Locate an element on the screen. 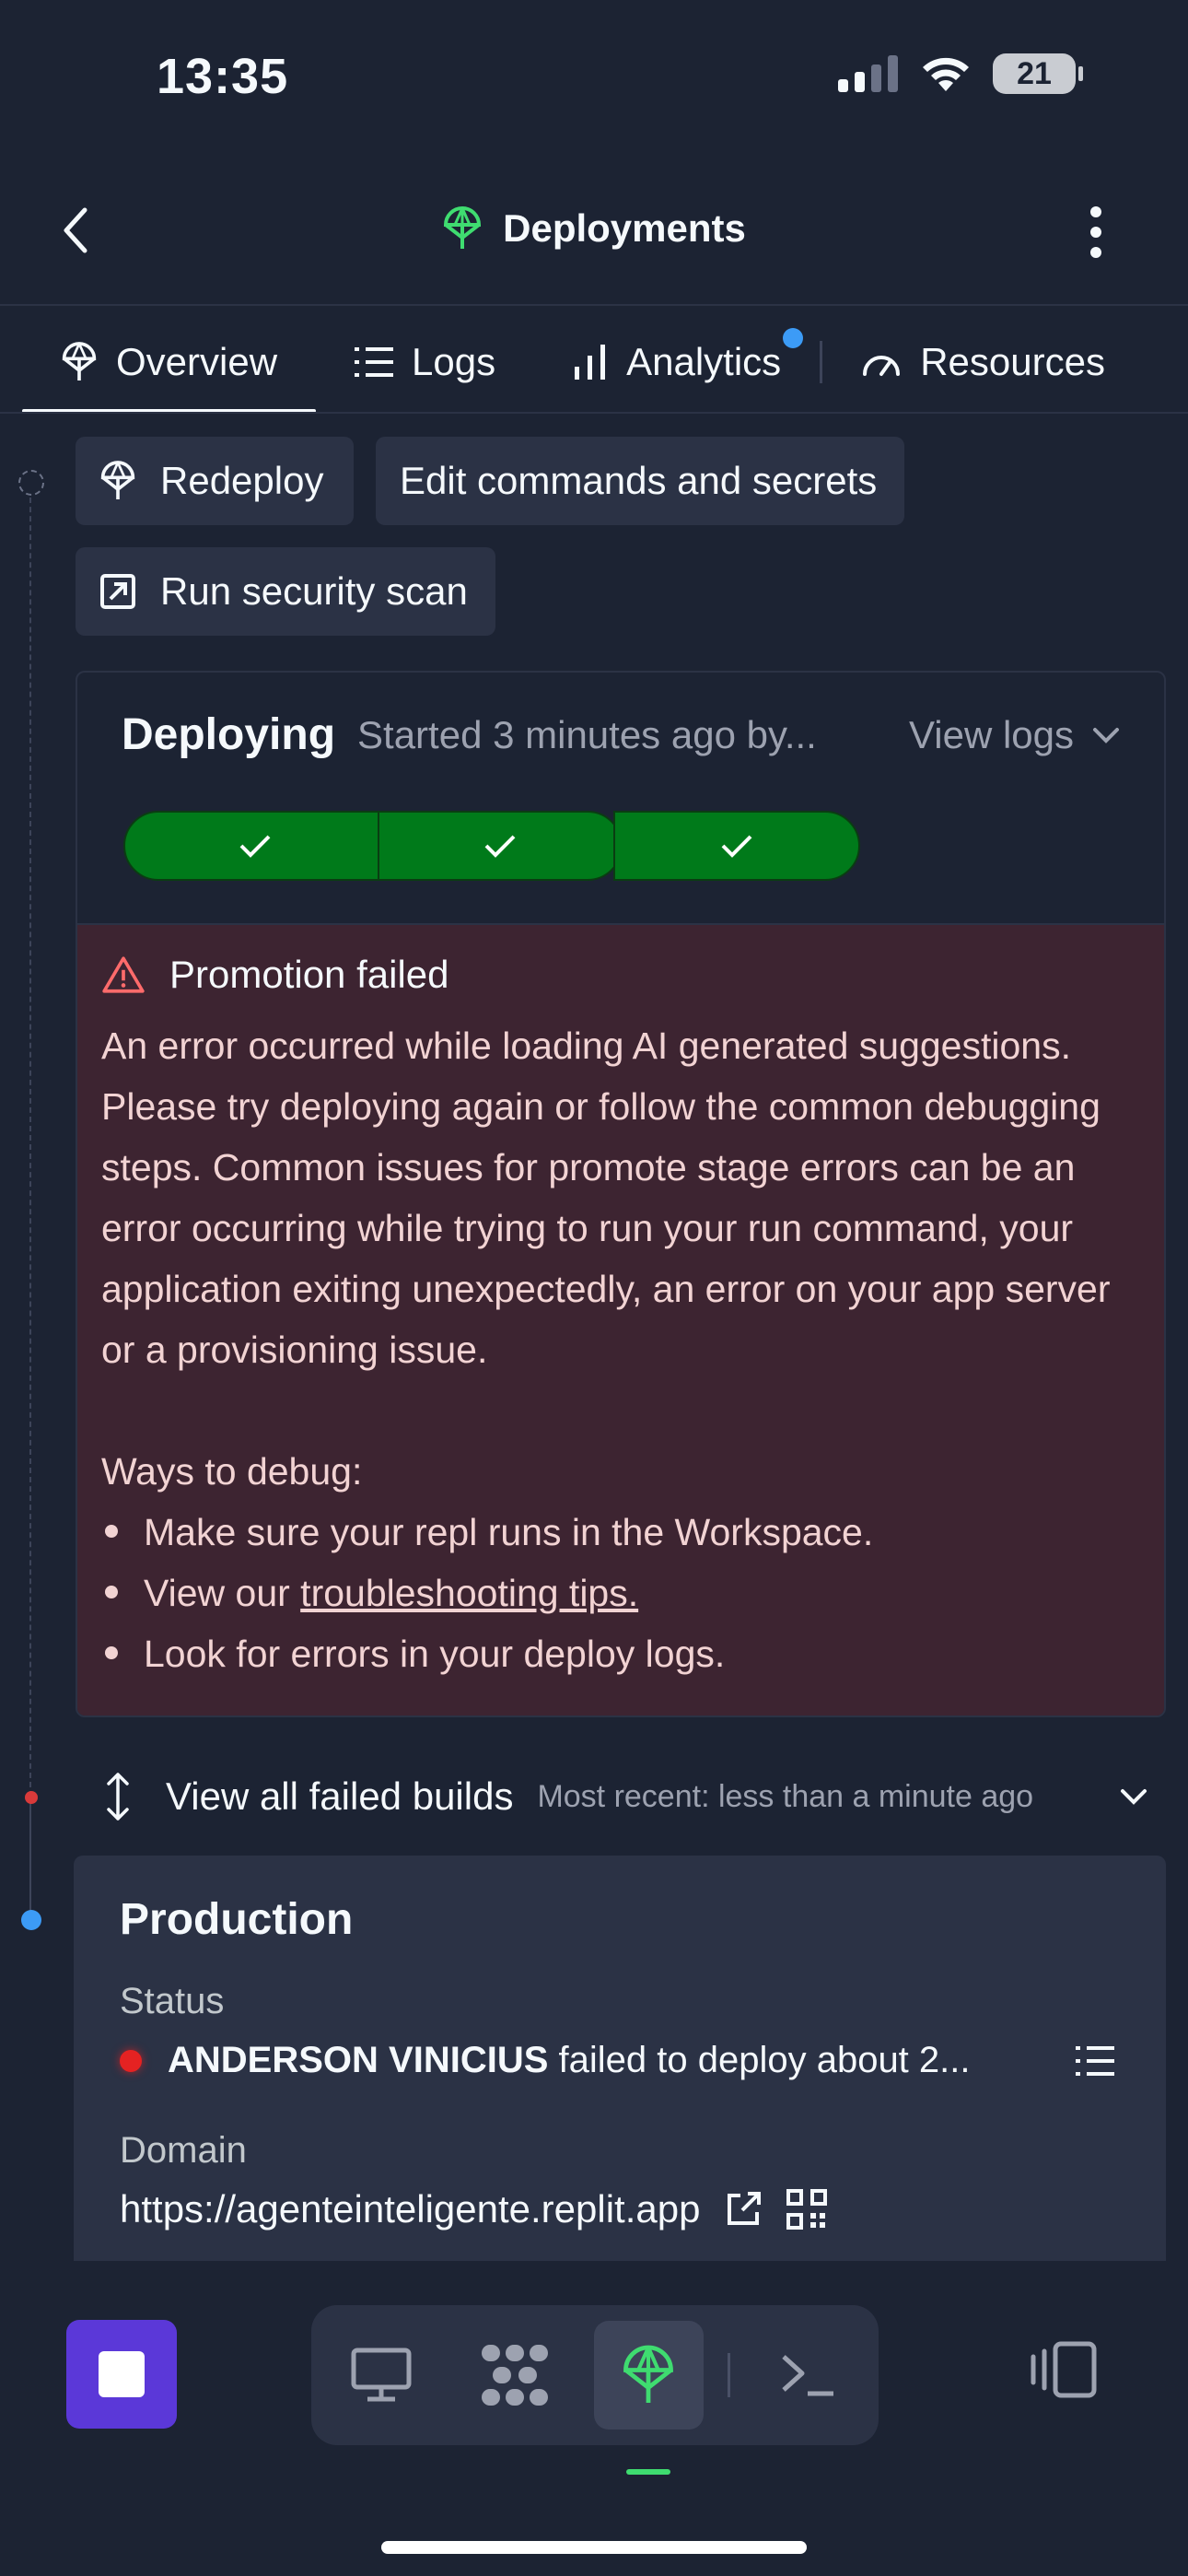 The image size is (1188, 2576). status-indicator is located at coordinates (131, 2060).